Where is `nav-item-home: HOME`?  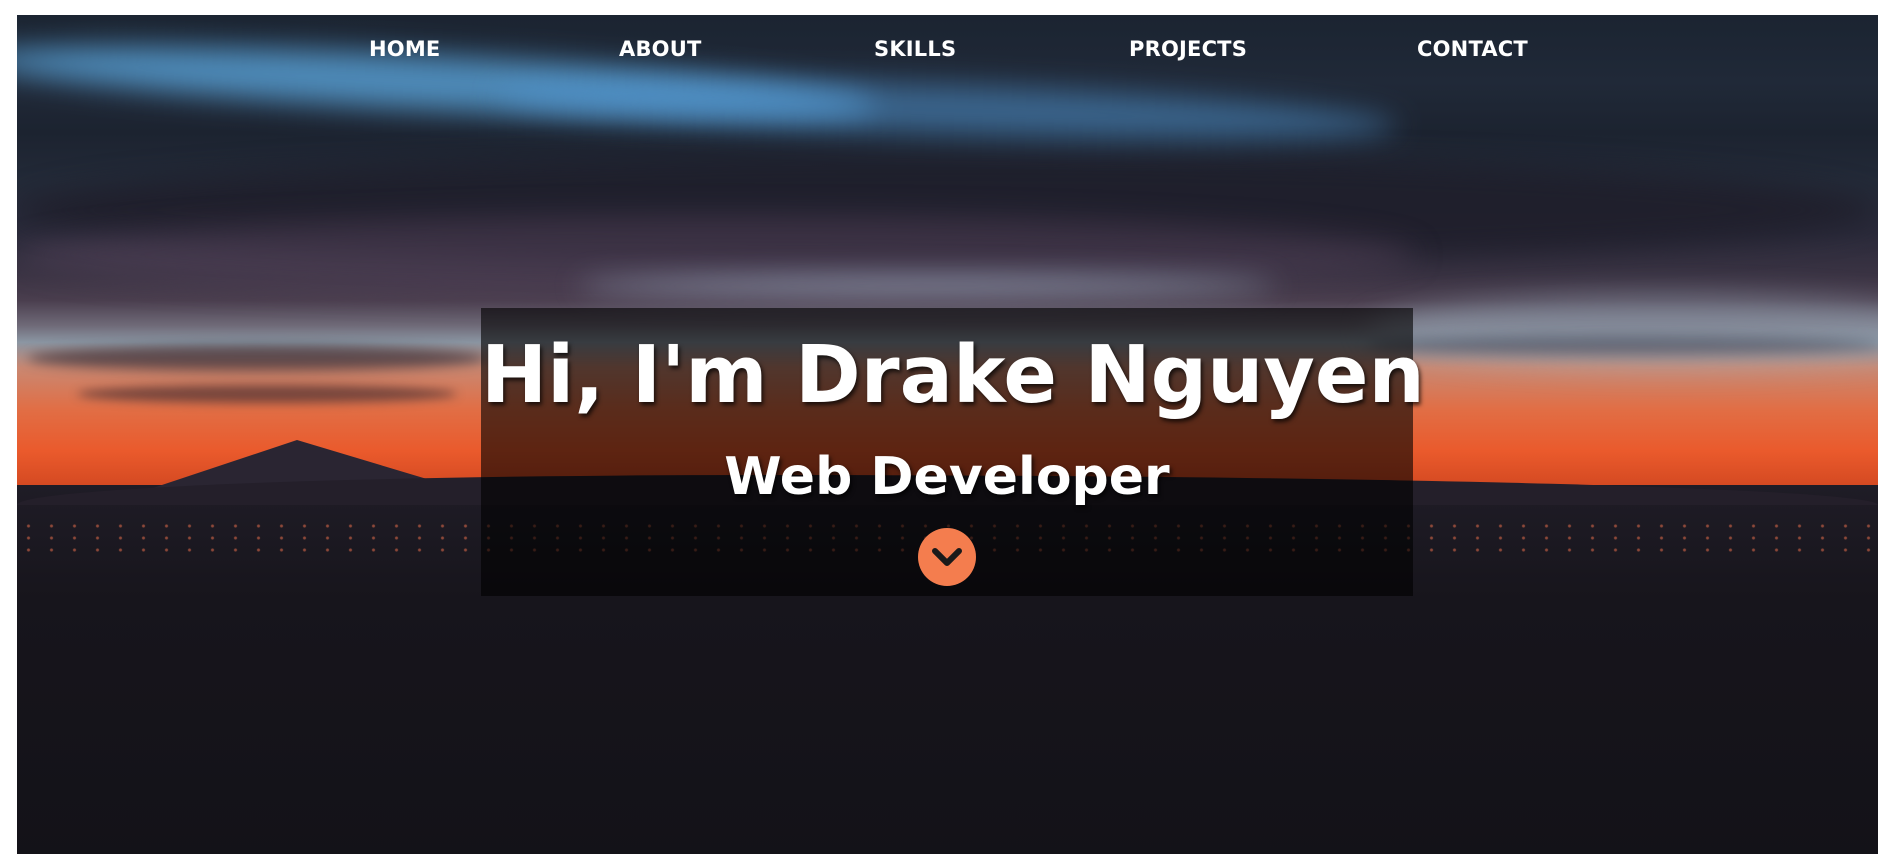
nav-item-home: HOME is located at coordinates (404, 49).